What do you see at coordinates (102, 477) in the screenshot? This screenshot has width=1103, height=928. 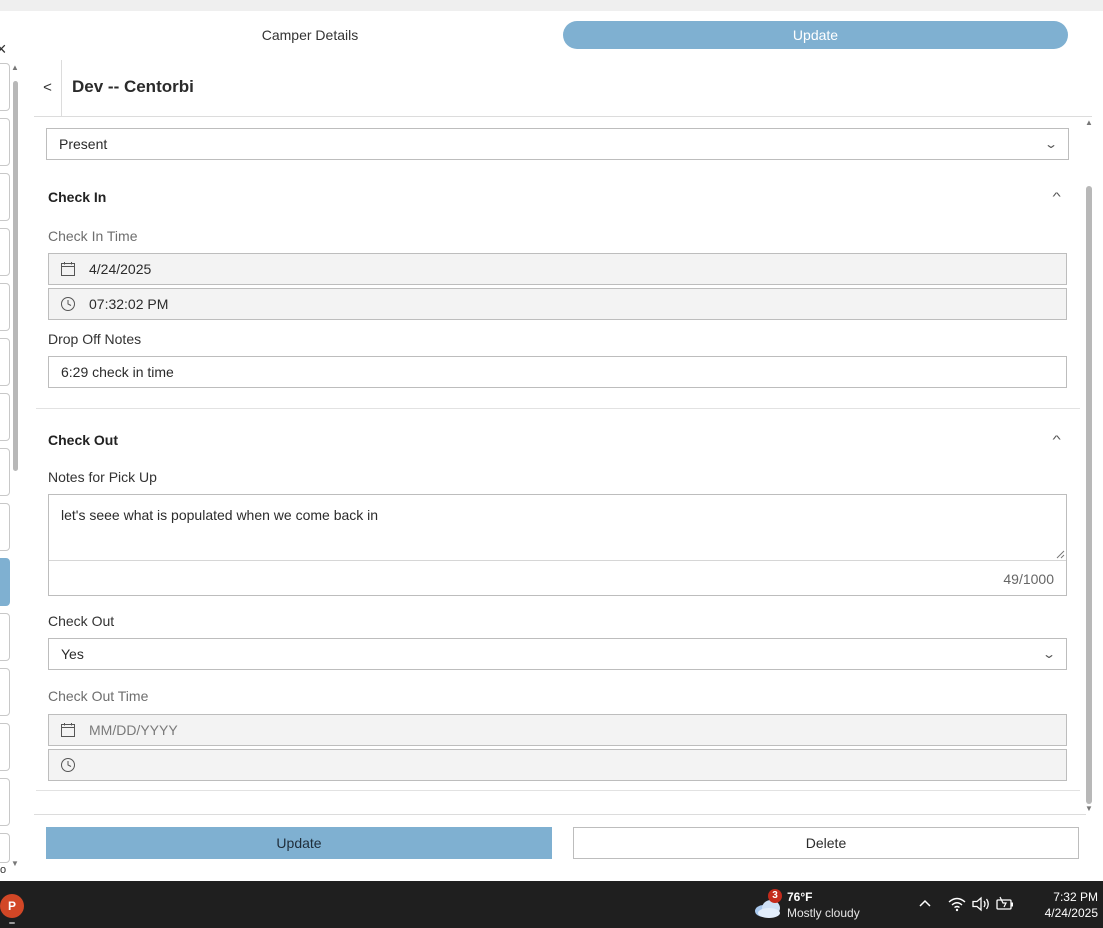 I see `pickup-notes-label: Notes for Pick Up` at bounding box center [102, 477].